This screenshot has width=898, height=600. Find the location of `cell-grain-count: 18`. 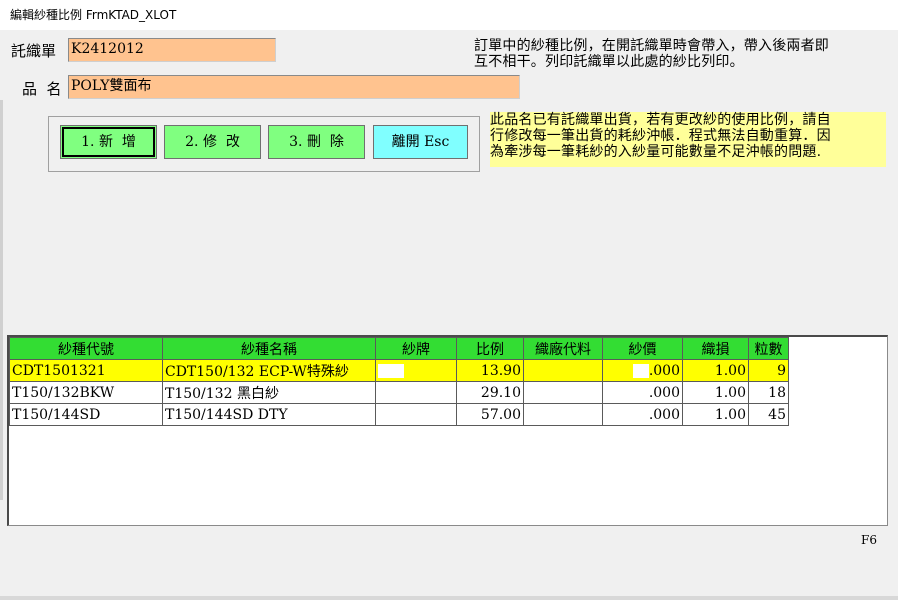

cell-grain-count: 18 is located at coordinates (768, 392).